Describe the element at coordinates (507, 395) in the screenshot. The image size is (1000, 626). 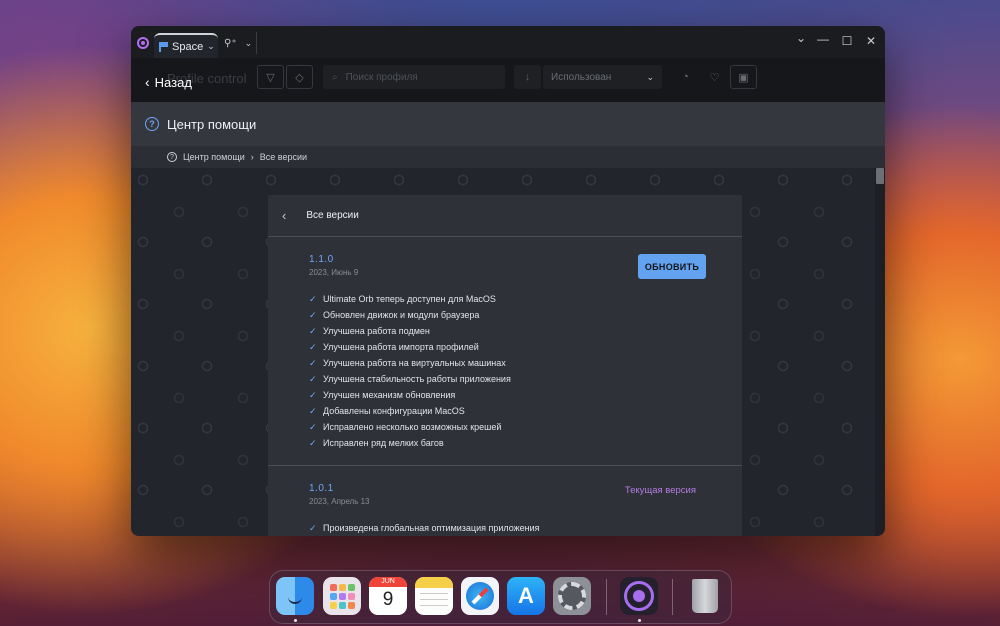
I see `change-item: ✓ Улучшен механизм обновления` at that location.